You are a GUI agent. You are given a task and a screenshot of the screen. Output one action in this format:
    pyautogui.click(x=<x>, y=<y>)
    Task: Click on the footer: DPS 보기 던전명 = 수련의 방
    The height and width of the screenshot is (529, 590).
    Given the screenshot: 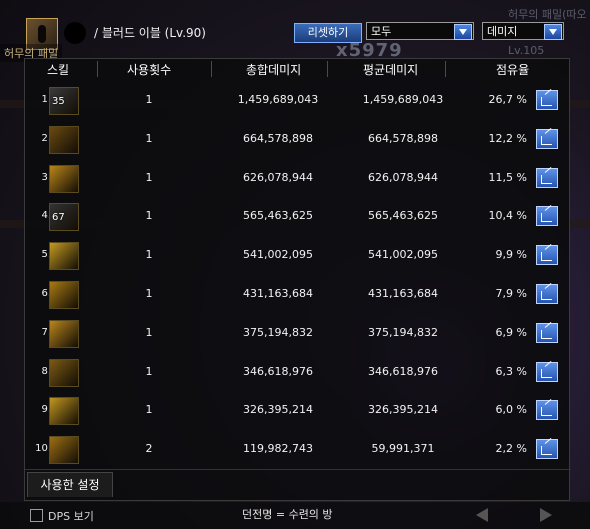 What is the action you would take?
    pyautogui.click(x=295, y=515)
    